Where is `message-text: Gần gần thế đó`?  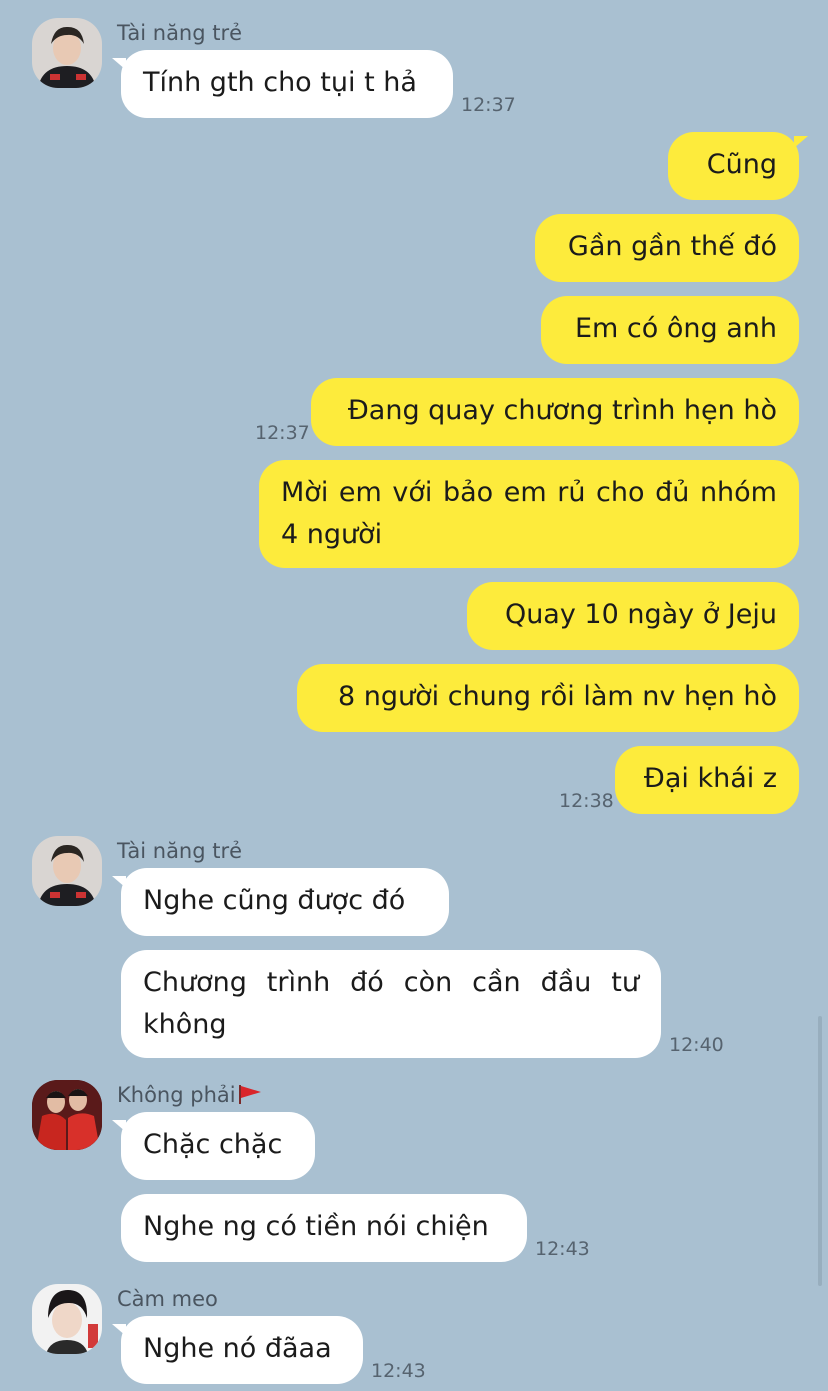 message-text: Gần gần thế đó is located at coordinates (672, 246).